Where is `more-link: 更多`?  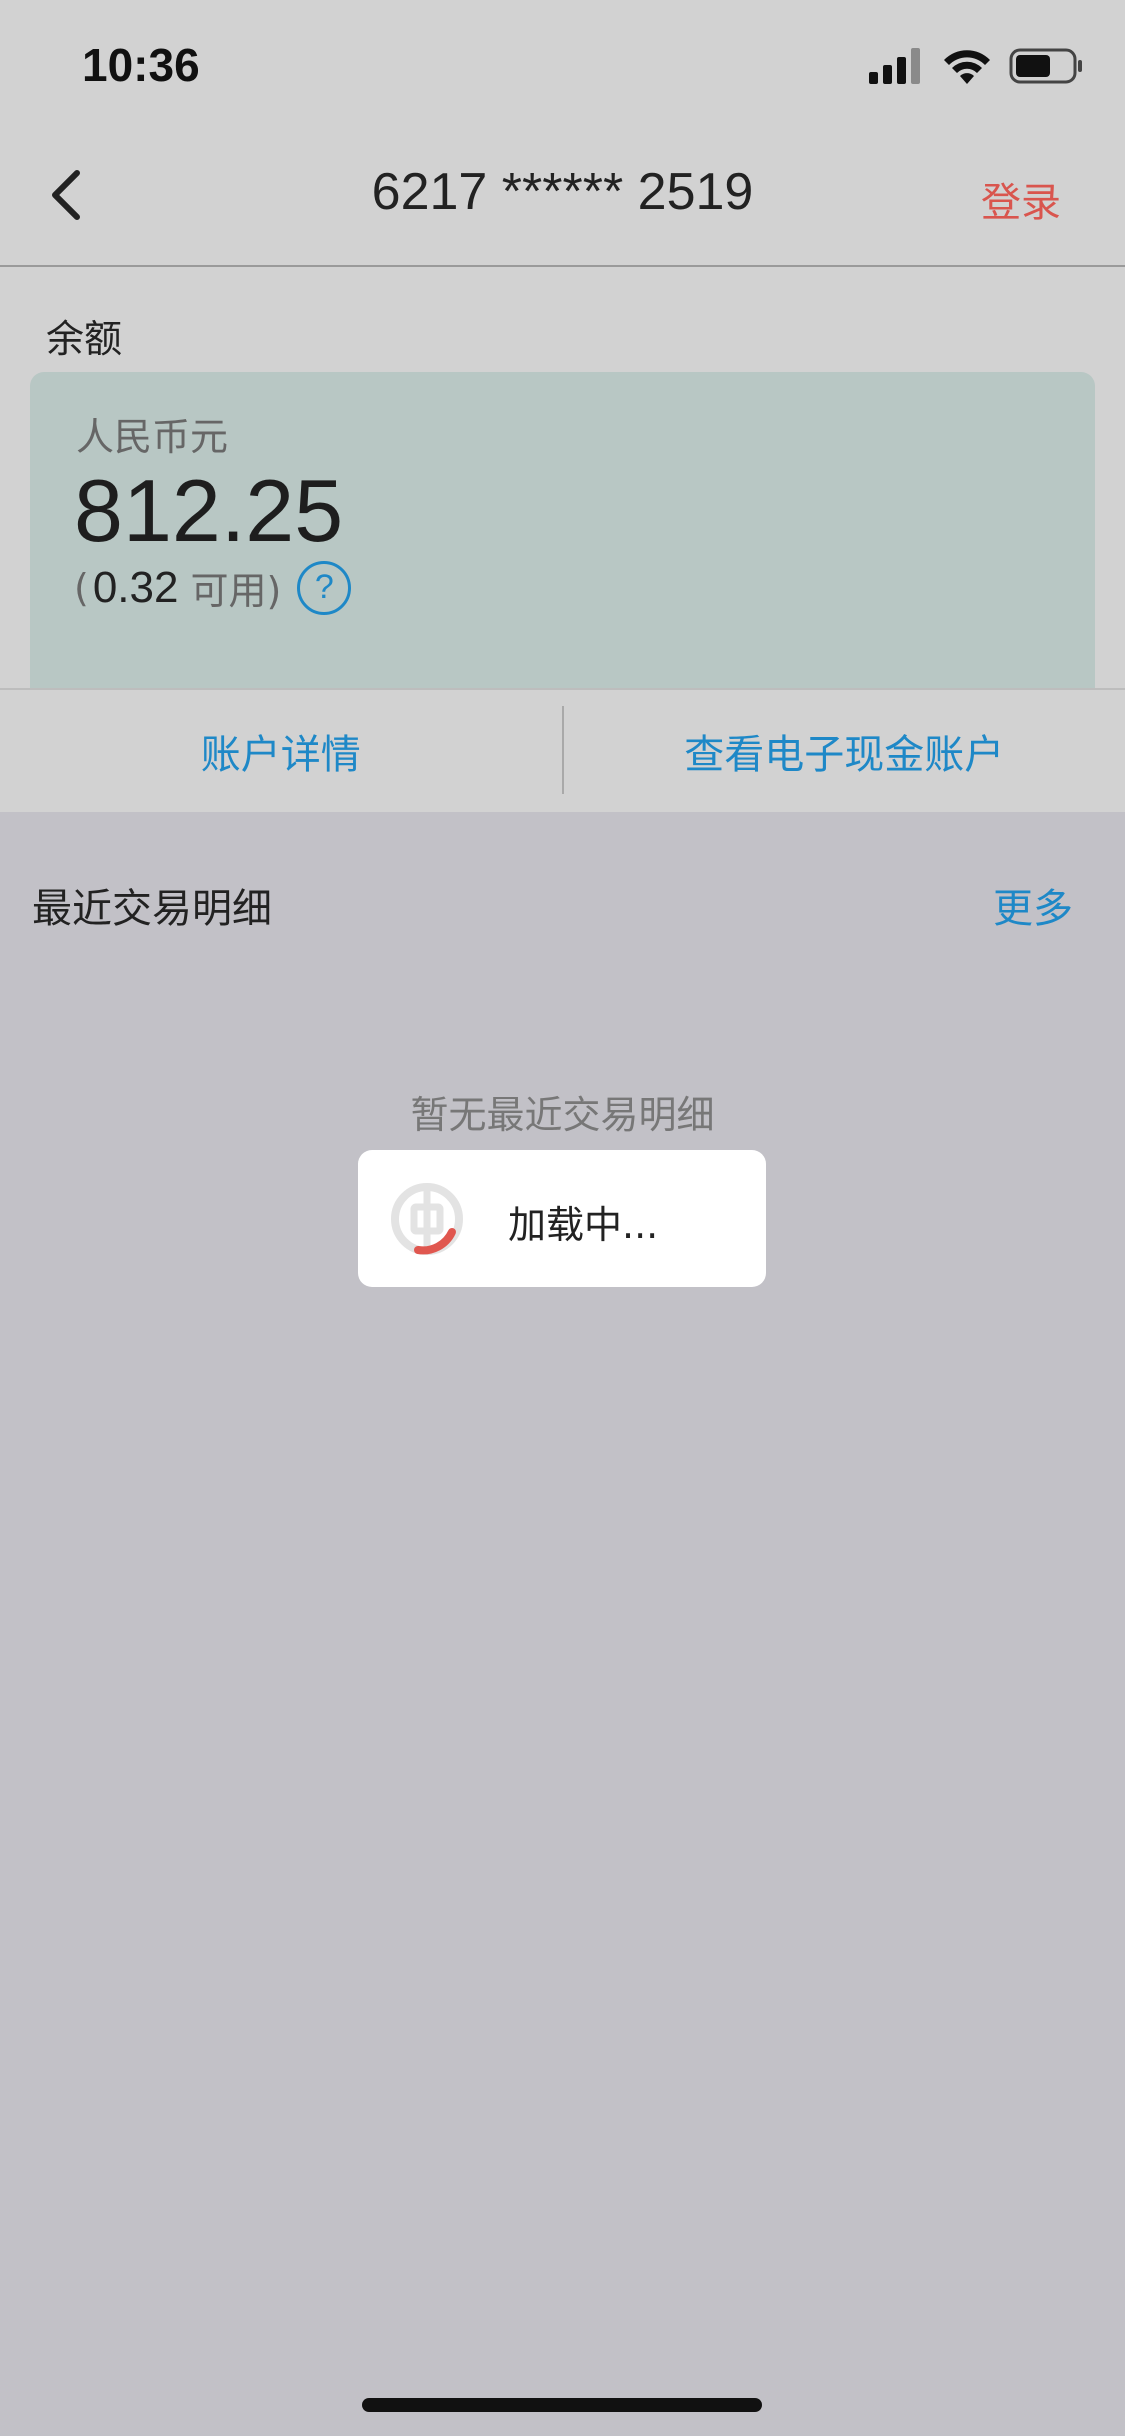
more-link: 更多 is located at coordinates (1033, 905).